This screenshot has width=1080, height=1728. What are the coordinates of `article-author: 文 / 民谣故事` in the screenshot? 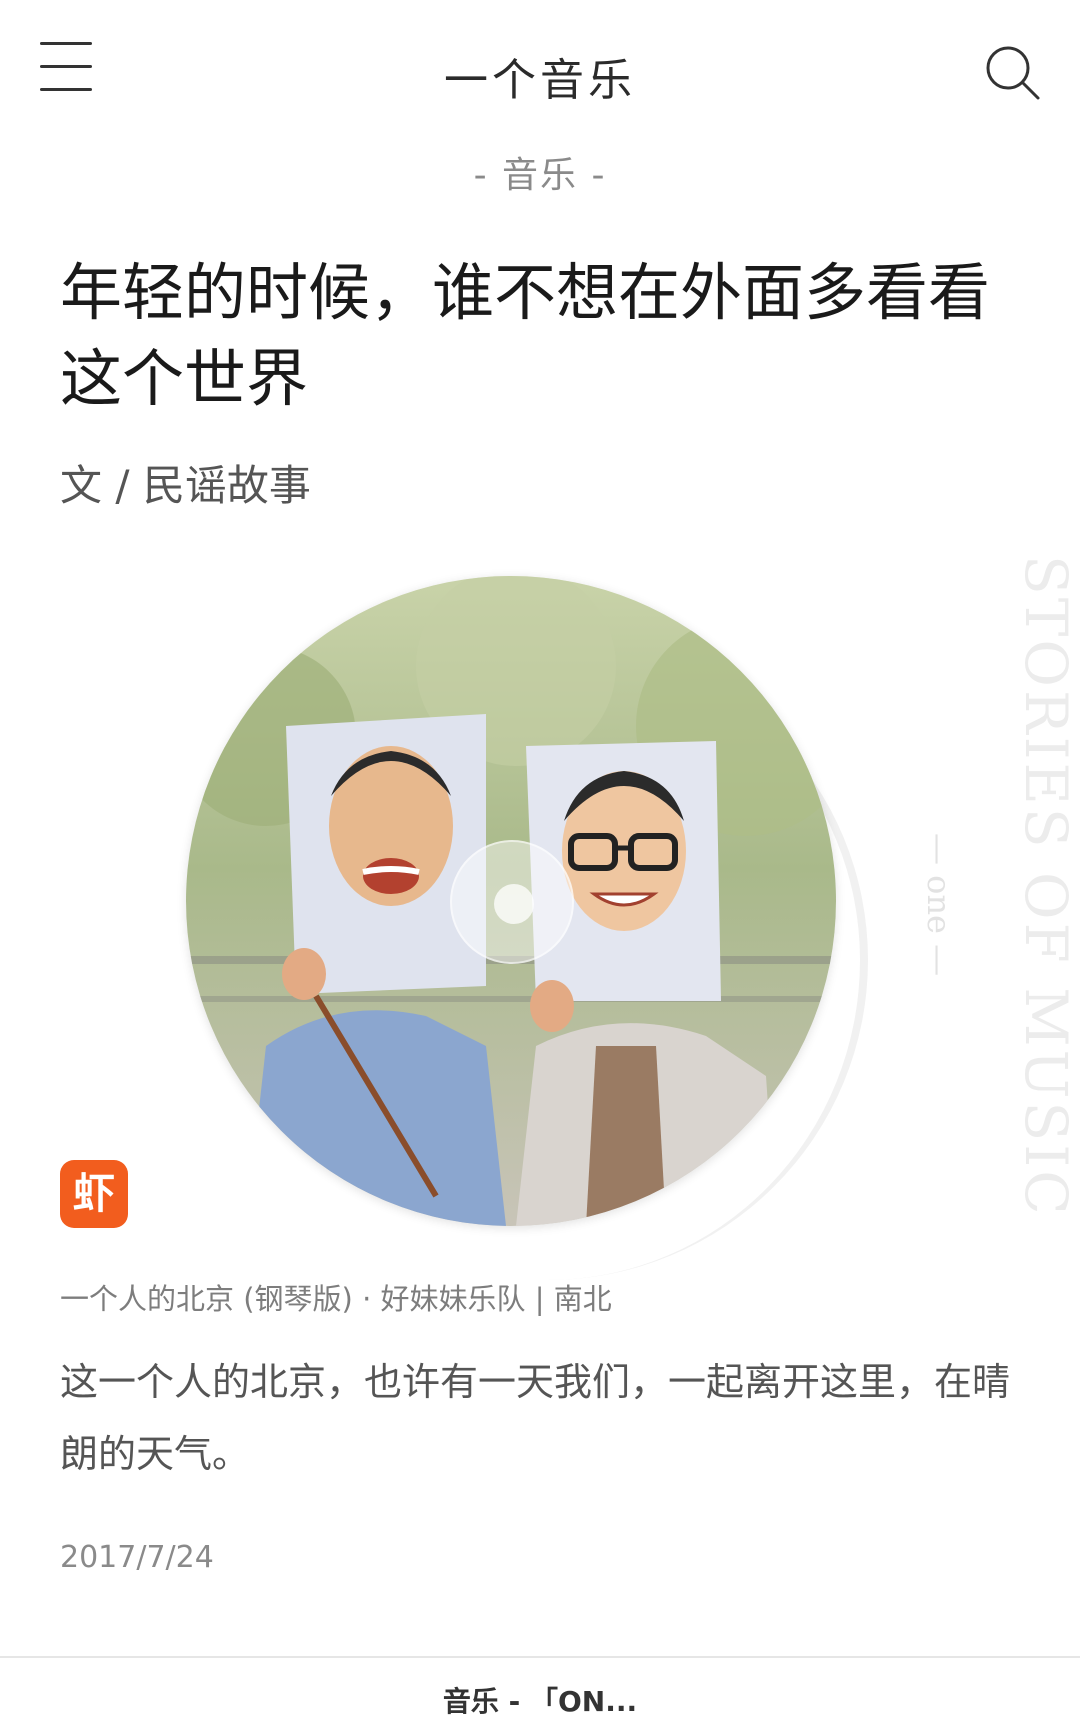 It's located at (185, 485).